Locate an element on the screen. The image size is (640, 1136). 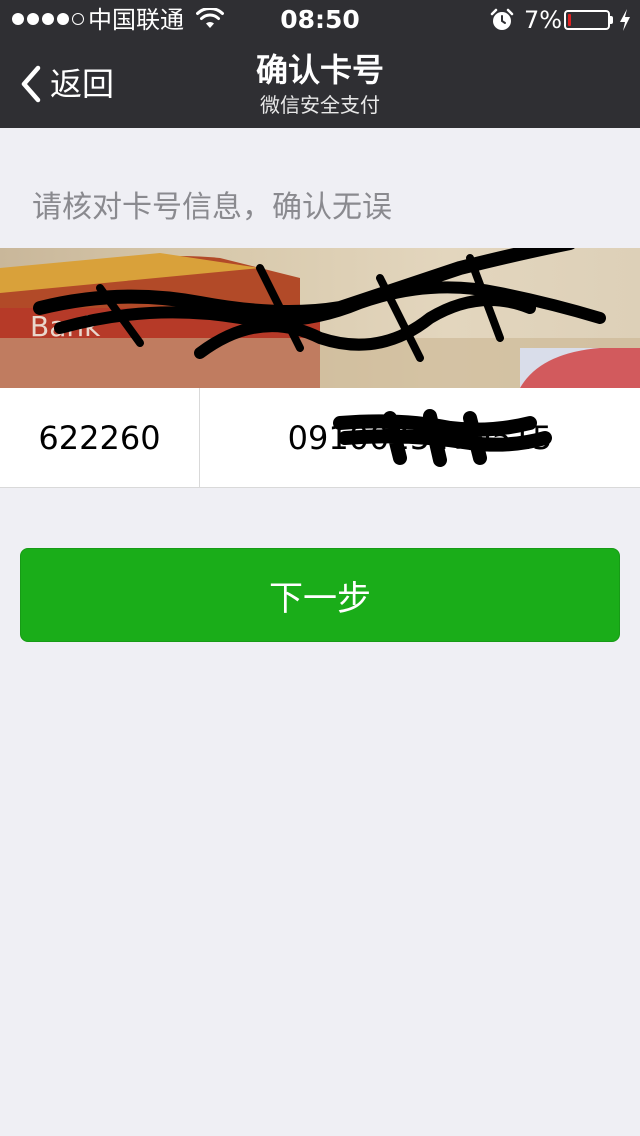
card-photo: Bank is located at coordinates (320, 318).